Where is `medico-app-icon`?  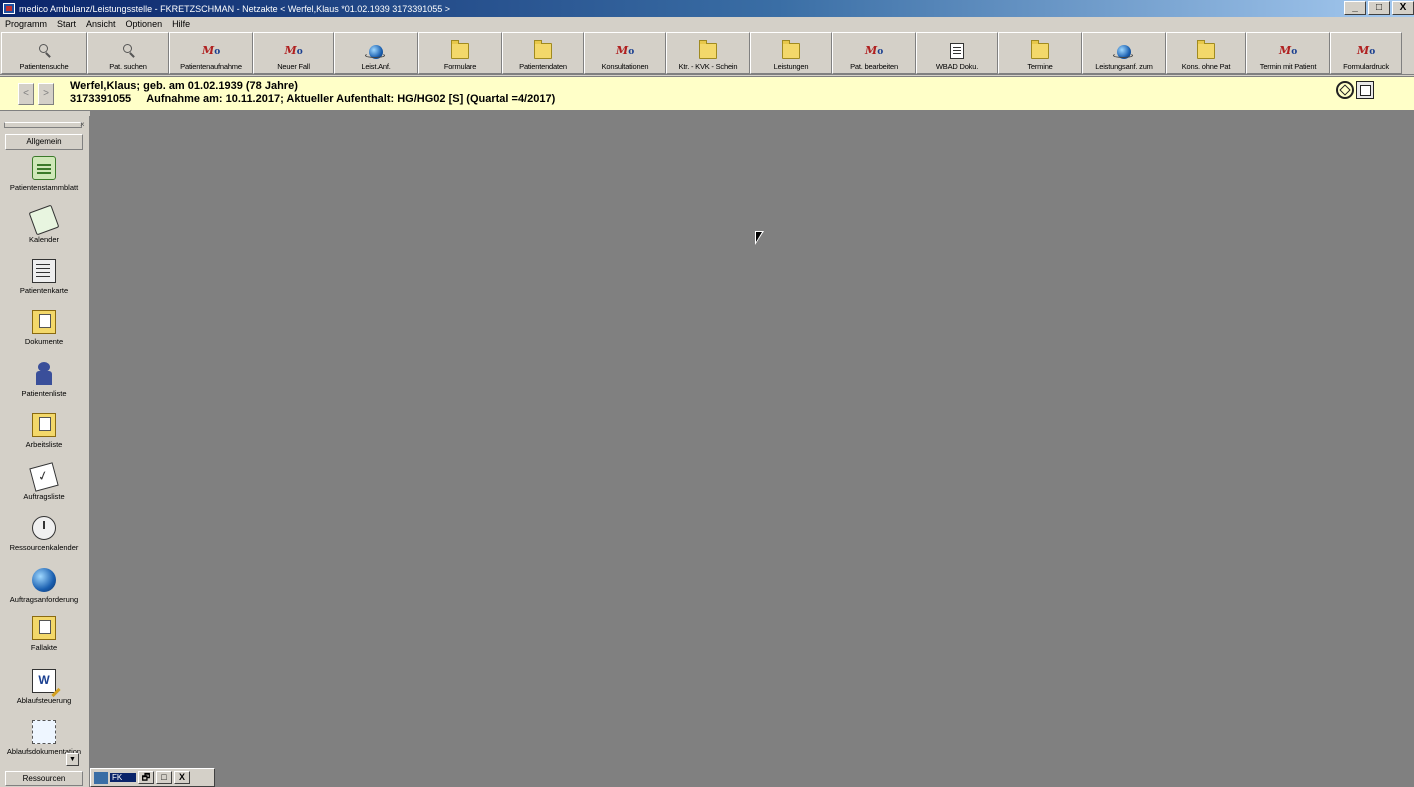 medico-app-icon is located at coordinates (9, 8).